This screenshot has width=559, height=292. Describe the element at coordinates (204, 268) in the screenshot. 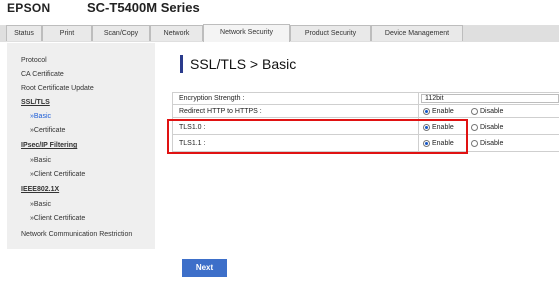

I see `next-button: Next` at that location.